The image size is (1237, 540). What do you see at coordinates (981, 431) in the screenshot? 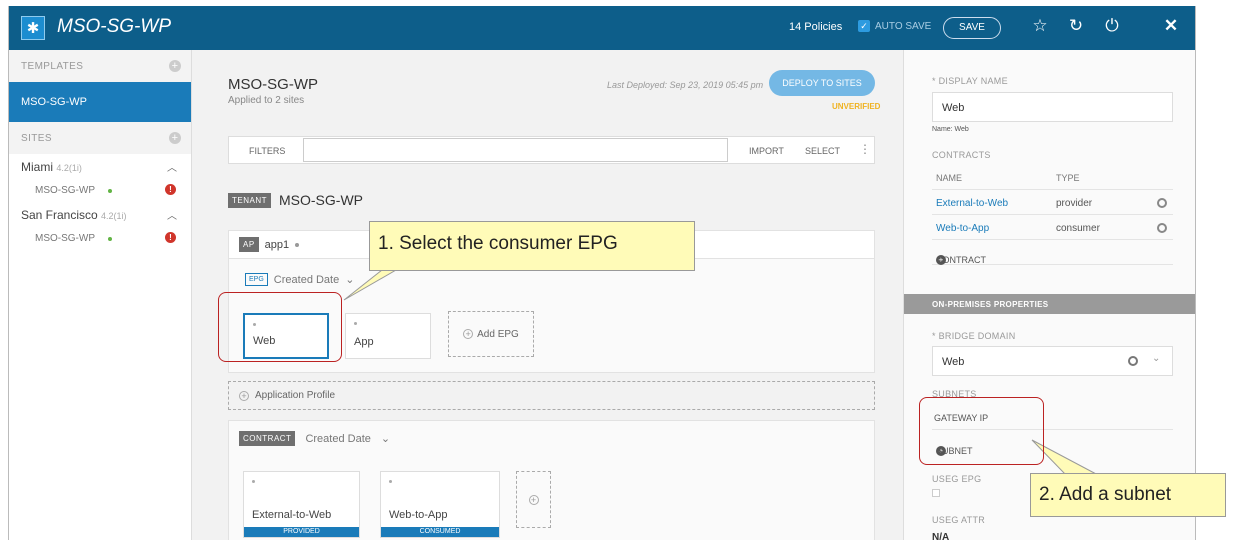
I see `highlight-subnet` at bounding box center [981, 431].